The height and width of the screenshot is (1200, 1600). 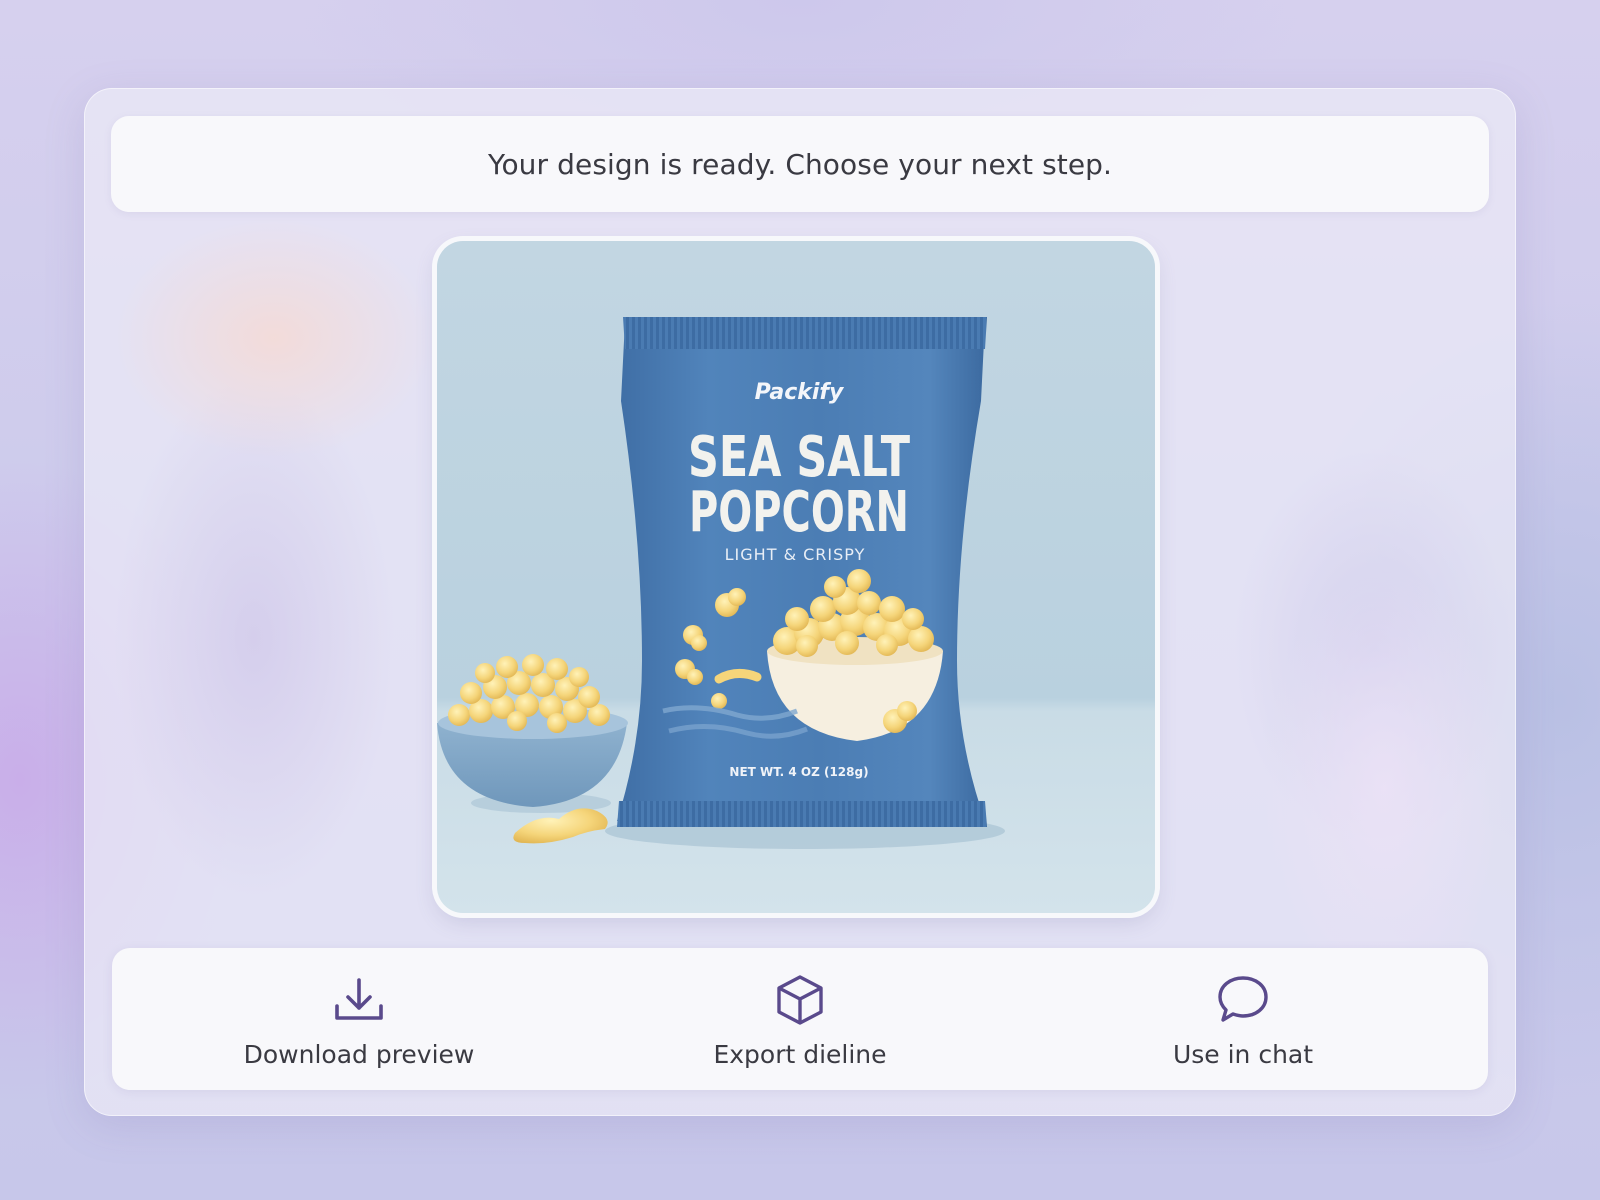 What do you see at coordinates (359, 999) in the screenshot?
I see `download-icon` at bounding box center [359, 999].